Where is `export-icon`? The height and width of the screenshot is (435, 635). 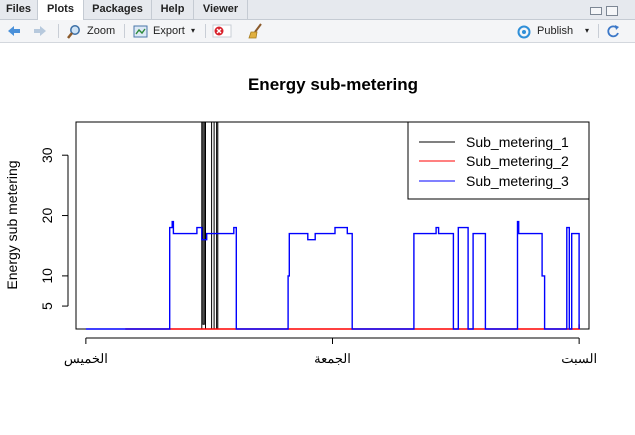 export-icon is located at coordinates (140, 31).